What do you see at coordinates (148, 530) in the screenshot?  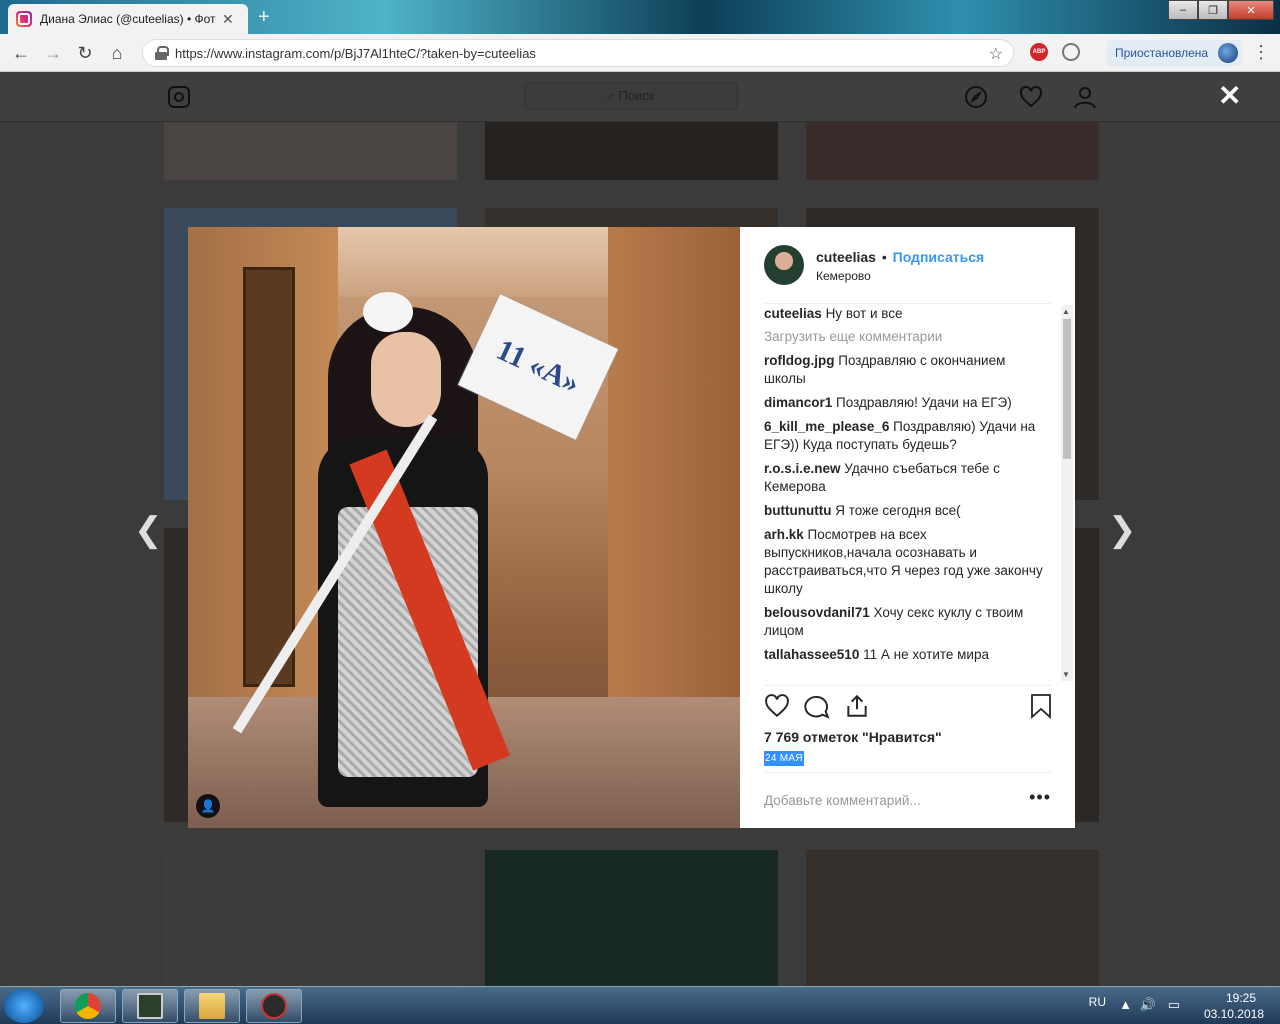 I see `previous-post-arrow-icon: ❮` at bounding box center [148, 530].